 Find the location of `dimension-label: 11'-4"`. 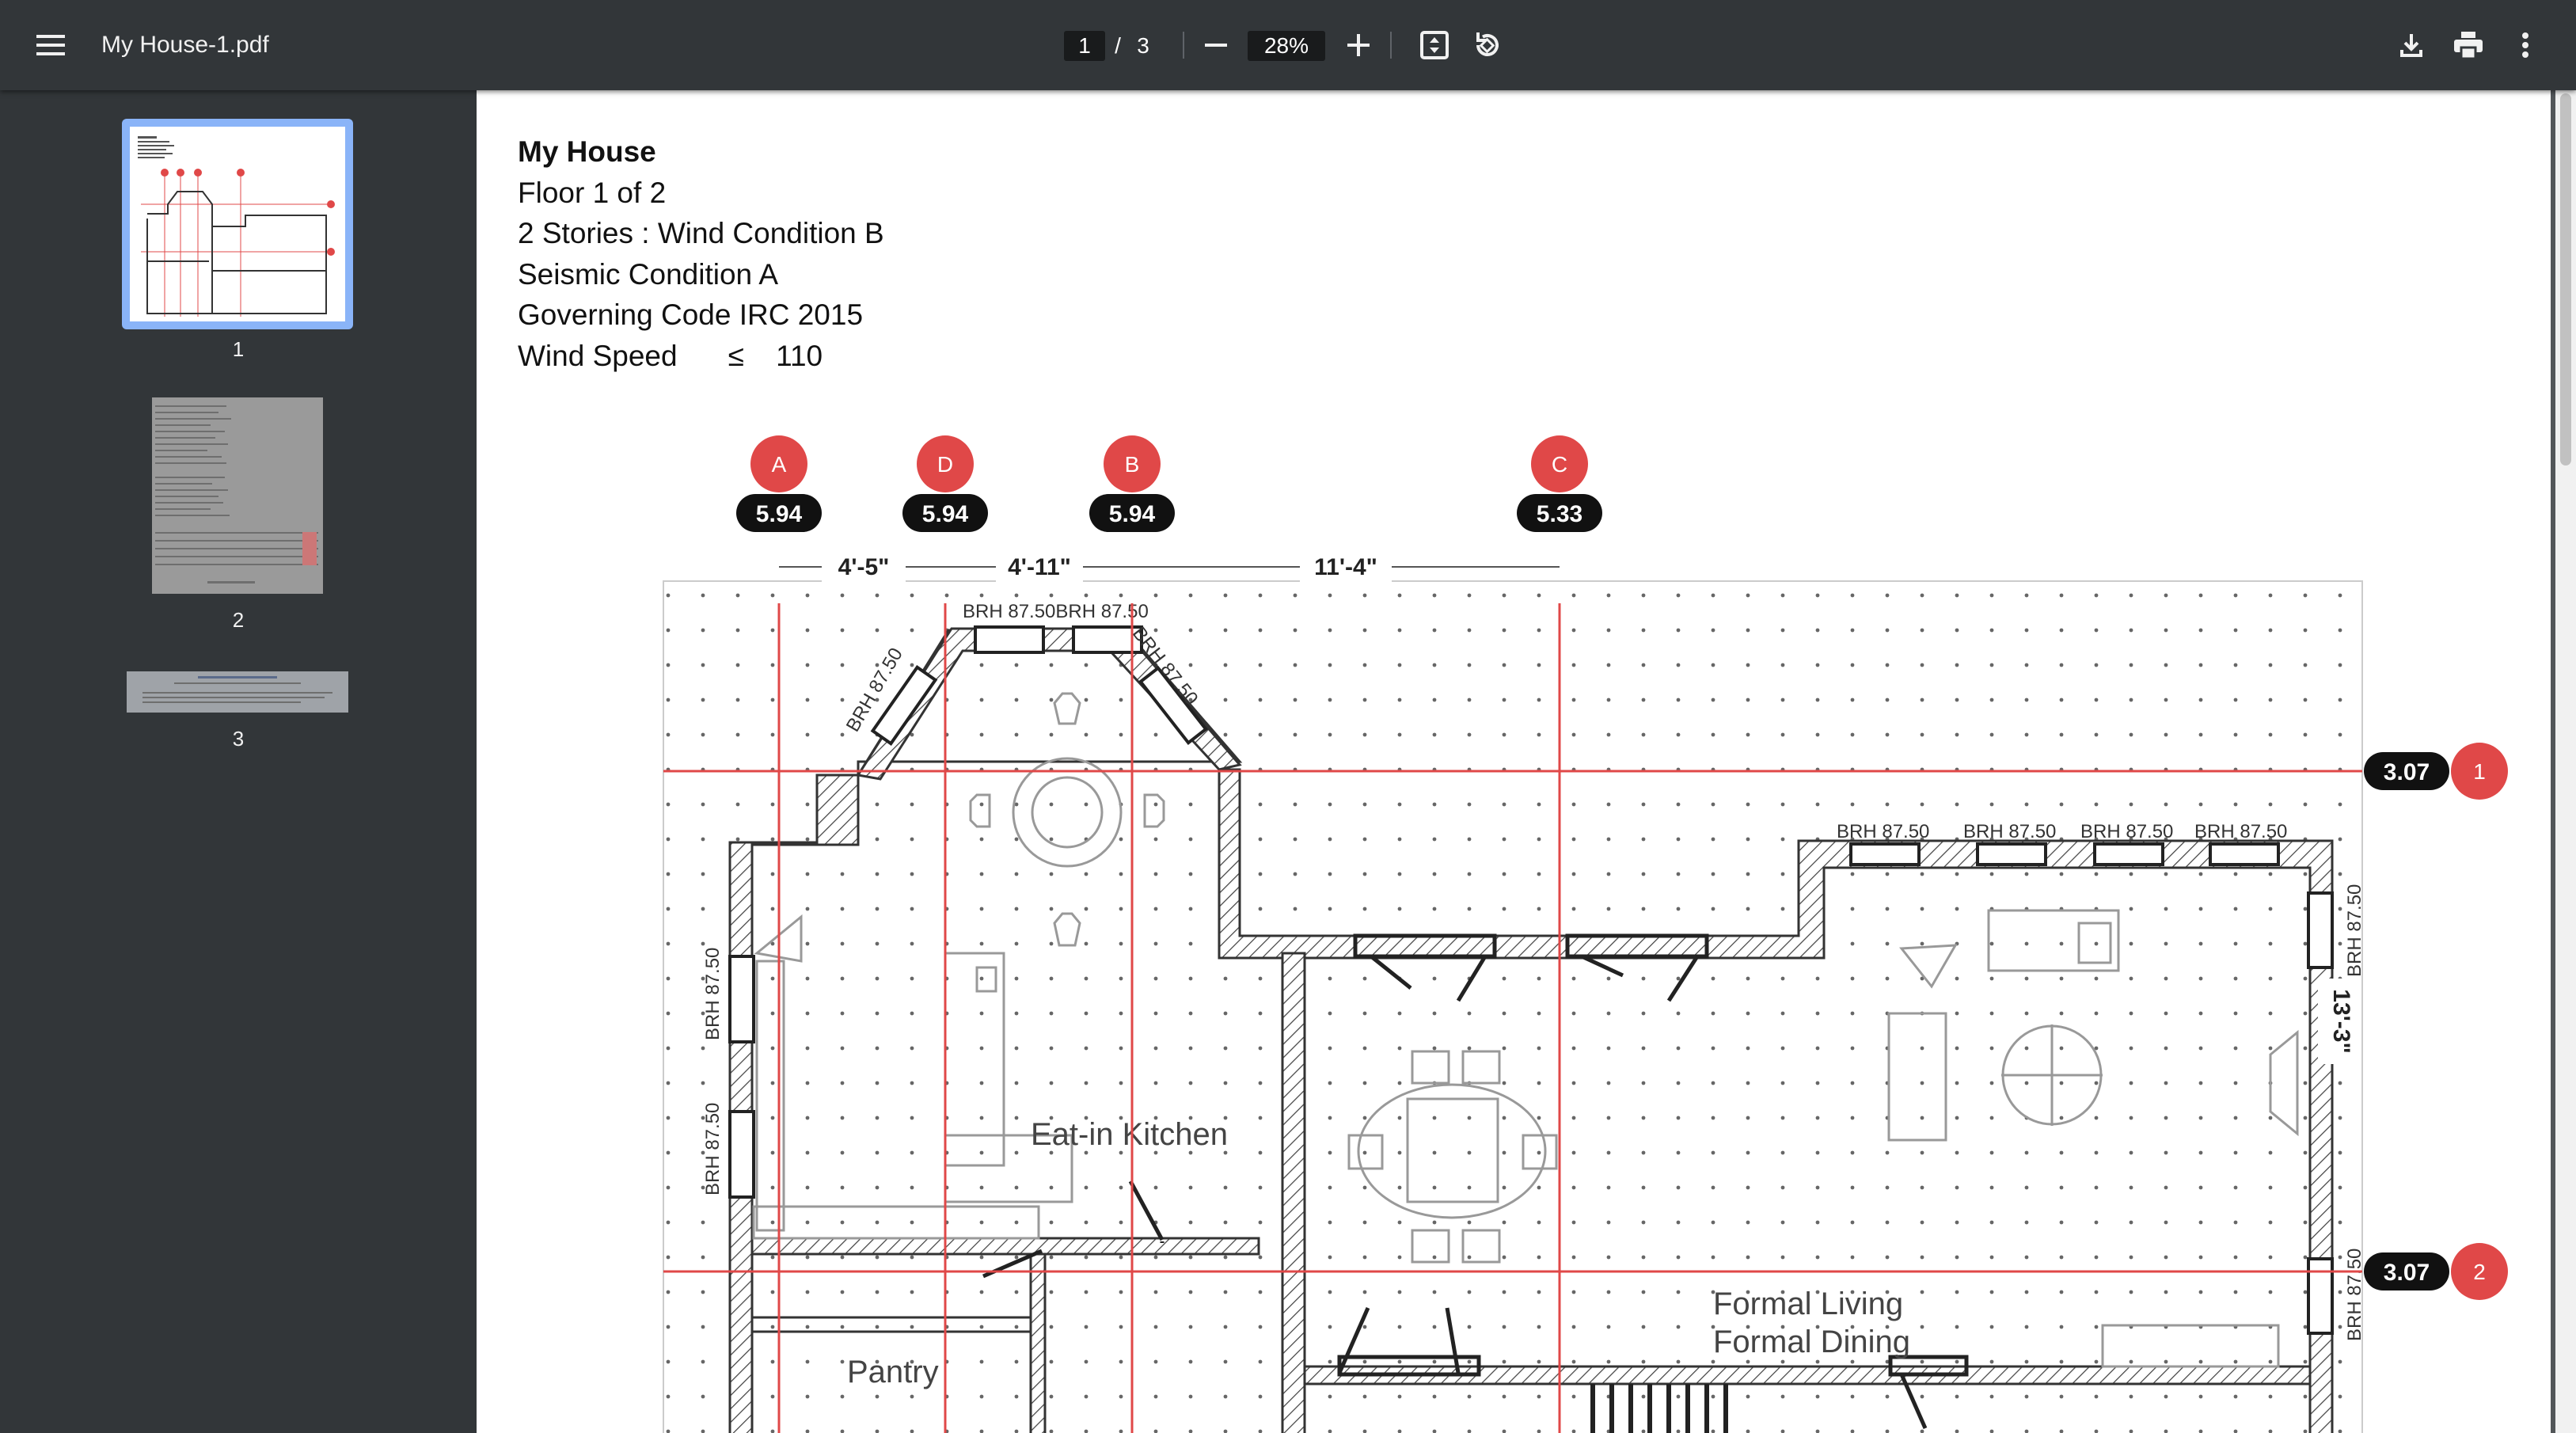

dimension-label: 11'-4" is located at coordinates (1346, 567).